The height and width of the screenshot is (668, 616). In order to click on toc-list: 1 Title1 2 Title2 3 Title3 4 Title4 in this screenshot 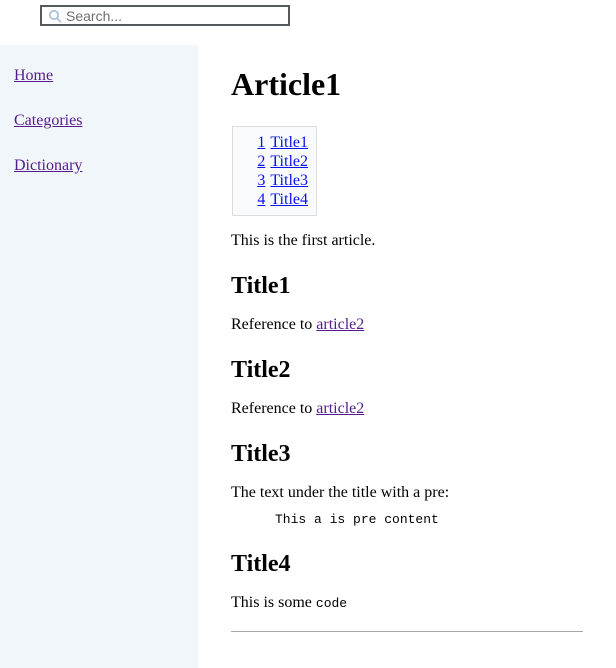, I will do `click(274, 171)`.